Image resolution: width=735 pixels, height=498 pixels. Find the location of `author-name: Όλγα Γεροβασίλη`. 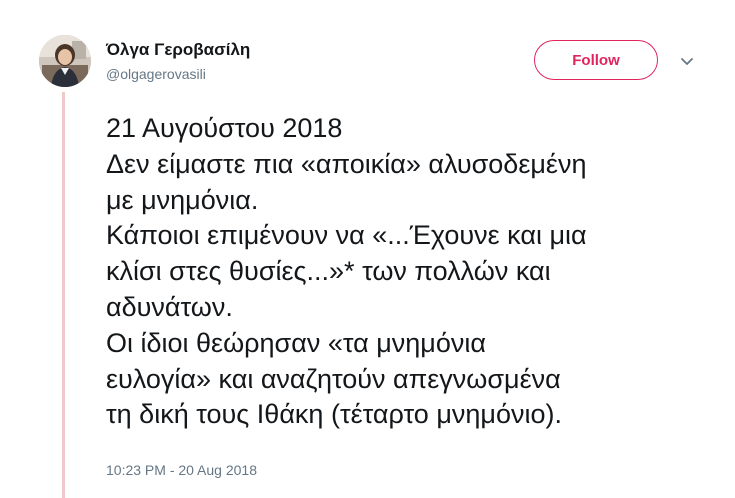

author-name: Όλγα Γεροβασίλη is located at coordinates (178, 50).